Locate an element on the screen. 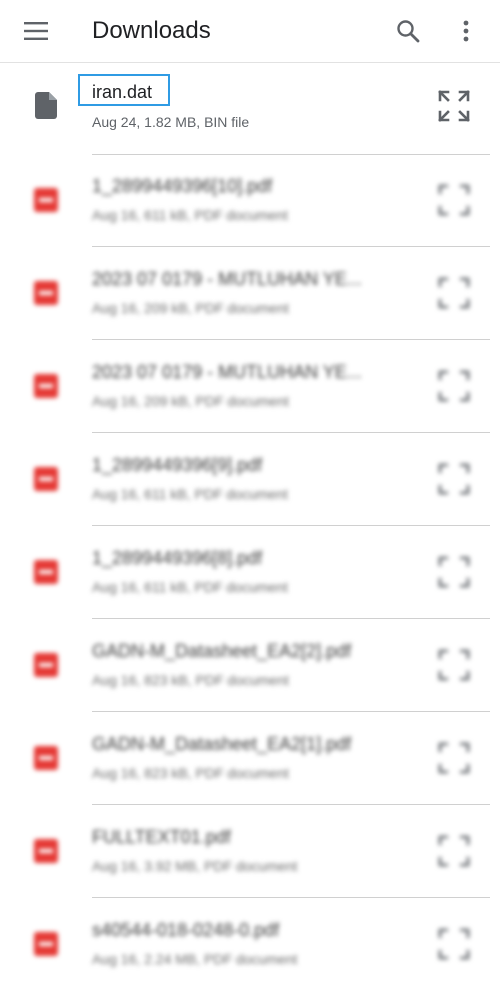 This screenshot has height=986, width=500. app-bar: Downloads is located at coordinates (250, 31).